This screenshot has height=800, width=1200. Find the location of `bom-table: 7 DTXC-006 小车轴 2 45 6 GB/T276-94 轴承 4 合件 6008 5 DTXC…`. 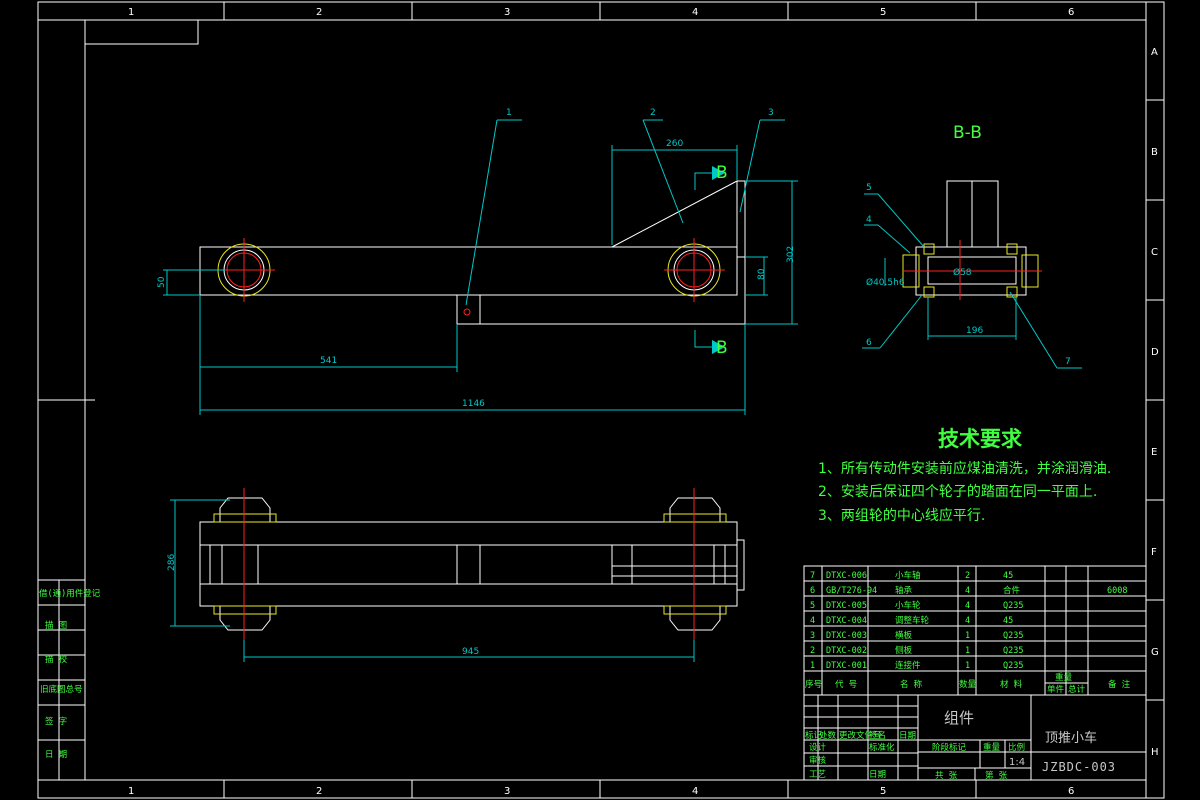

bom-table: 7 DTXC-006 小车轴 2 45 6 GB/T276-94 轴承 4 合件 6008 5 DTXC… is located at coordinates (975, 630).